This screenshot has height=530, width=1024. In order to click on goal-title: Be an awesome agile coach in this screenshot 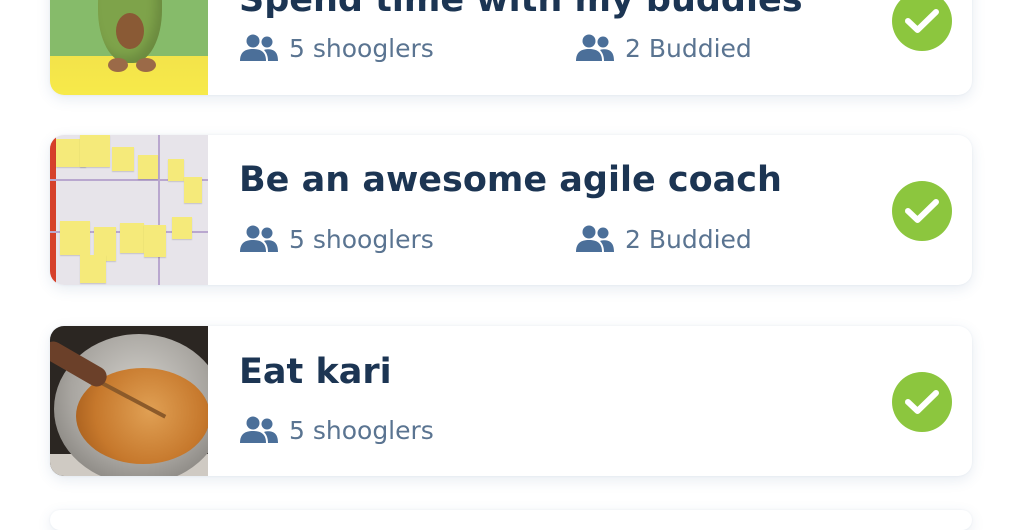, I will do `click(510, 180)`.